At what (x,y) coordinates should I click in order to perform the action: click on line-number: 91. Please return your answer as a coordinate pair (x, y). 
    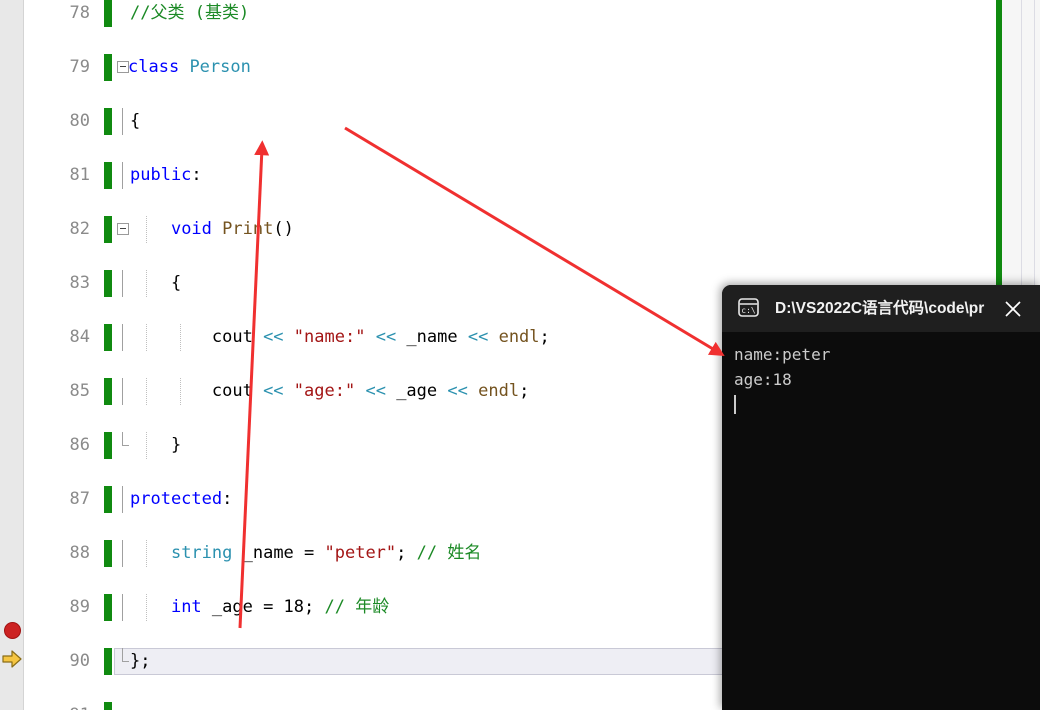
    Looking at the image, I should click on (57, 706).